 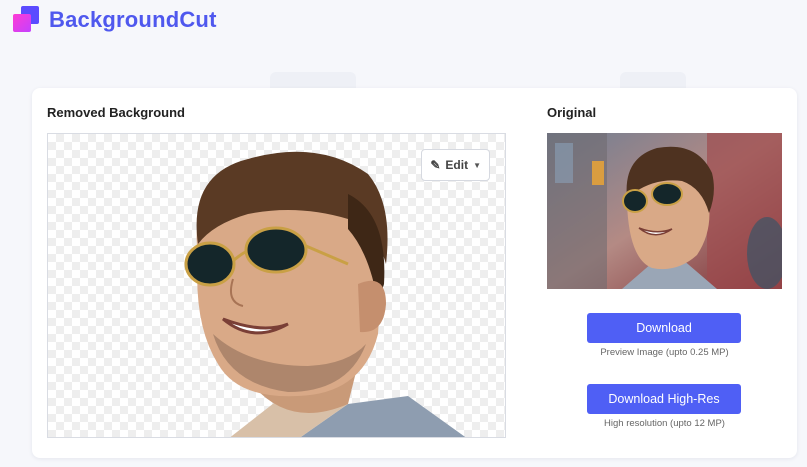 I want to click on download-hint: Preview Image (upto 0.25 MP), so click(x=664, y=352).